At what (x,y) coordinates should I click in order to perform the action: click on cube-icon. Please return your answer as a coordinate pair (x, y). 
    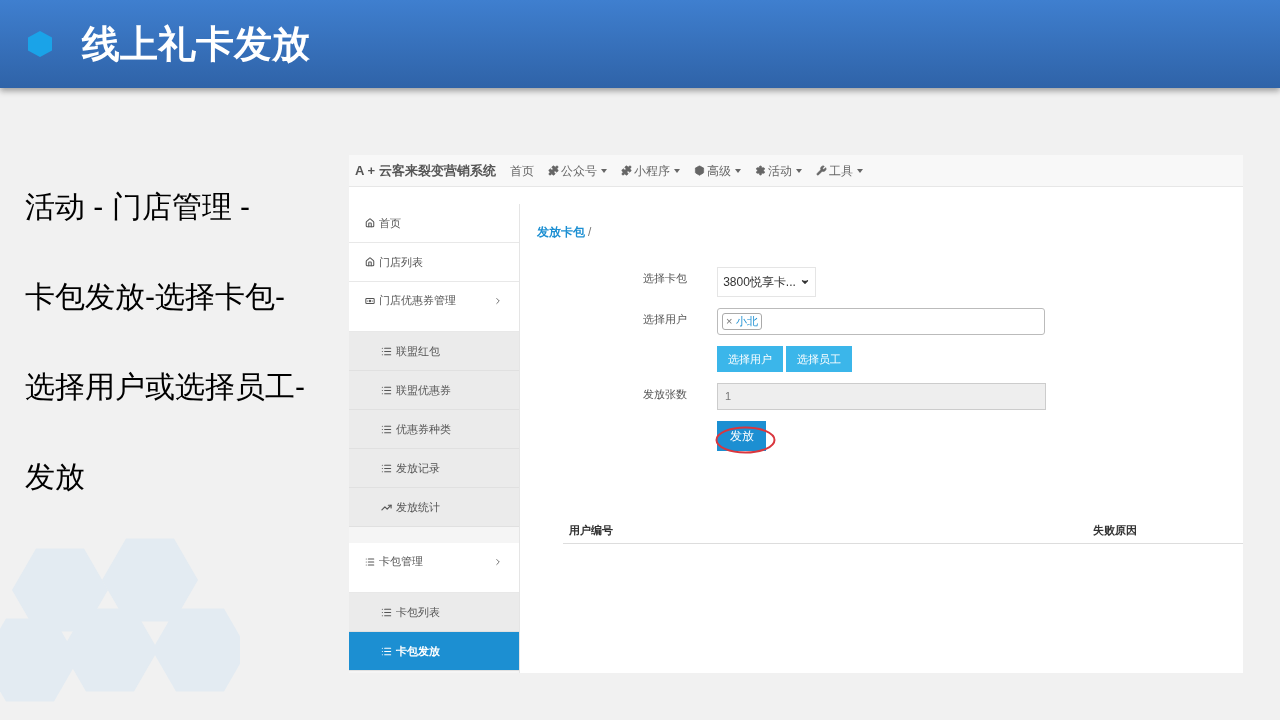
    Looking at the image, I should click on (699, 170).